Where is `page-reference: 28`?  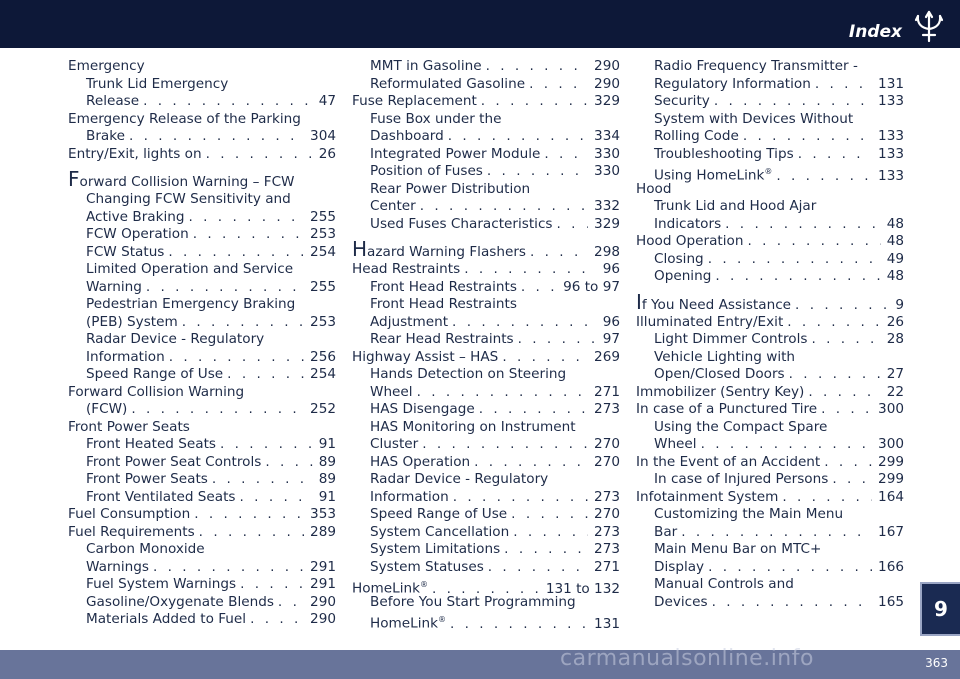 page-reference: 28 is located at coordinates (895, 340).